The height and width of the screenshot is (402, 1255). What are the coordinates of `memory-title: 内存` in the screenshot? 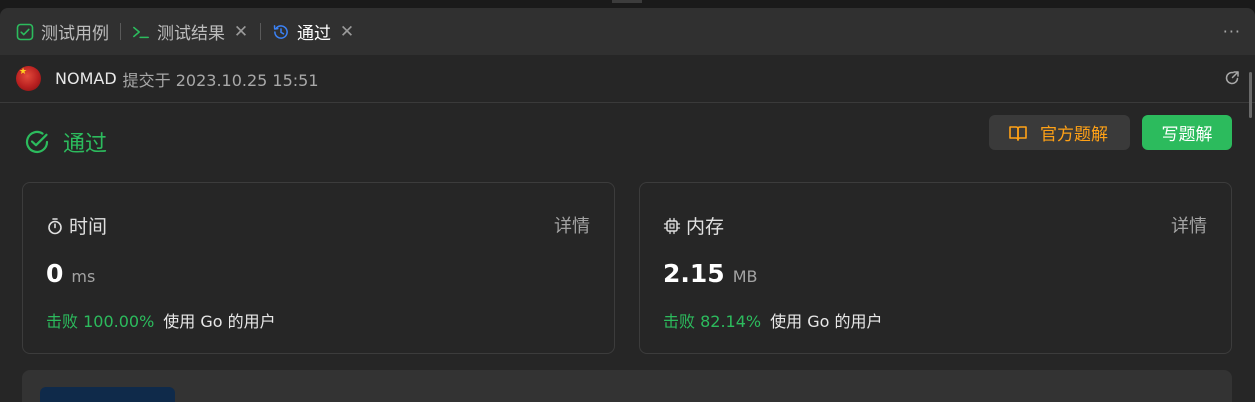 It's located at (693, 225).